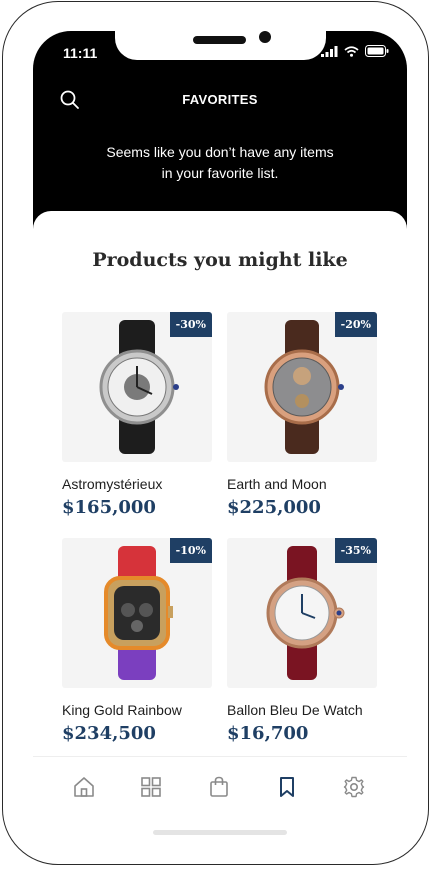  I want to click on product-image: -20%, so click(302, 387).